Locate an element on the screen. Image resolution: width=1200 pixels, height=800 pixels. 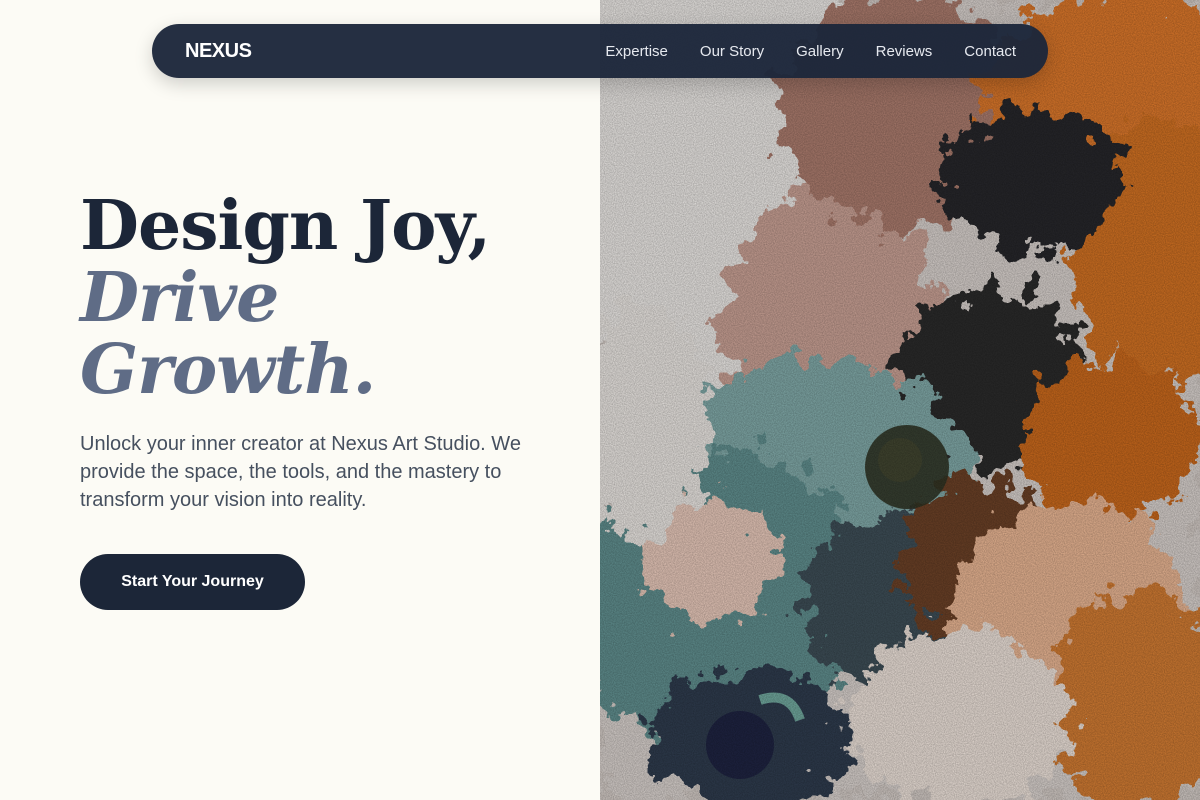
nav-link-our-story: Our Story is located at coordinates (732, 51).